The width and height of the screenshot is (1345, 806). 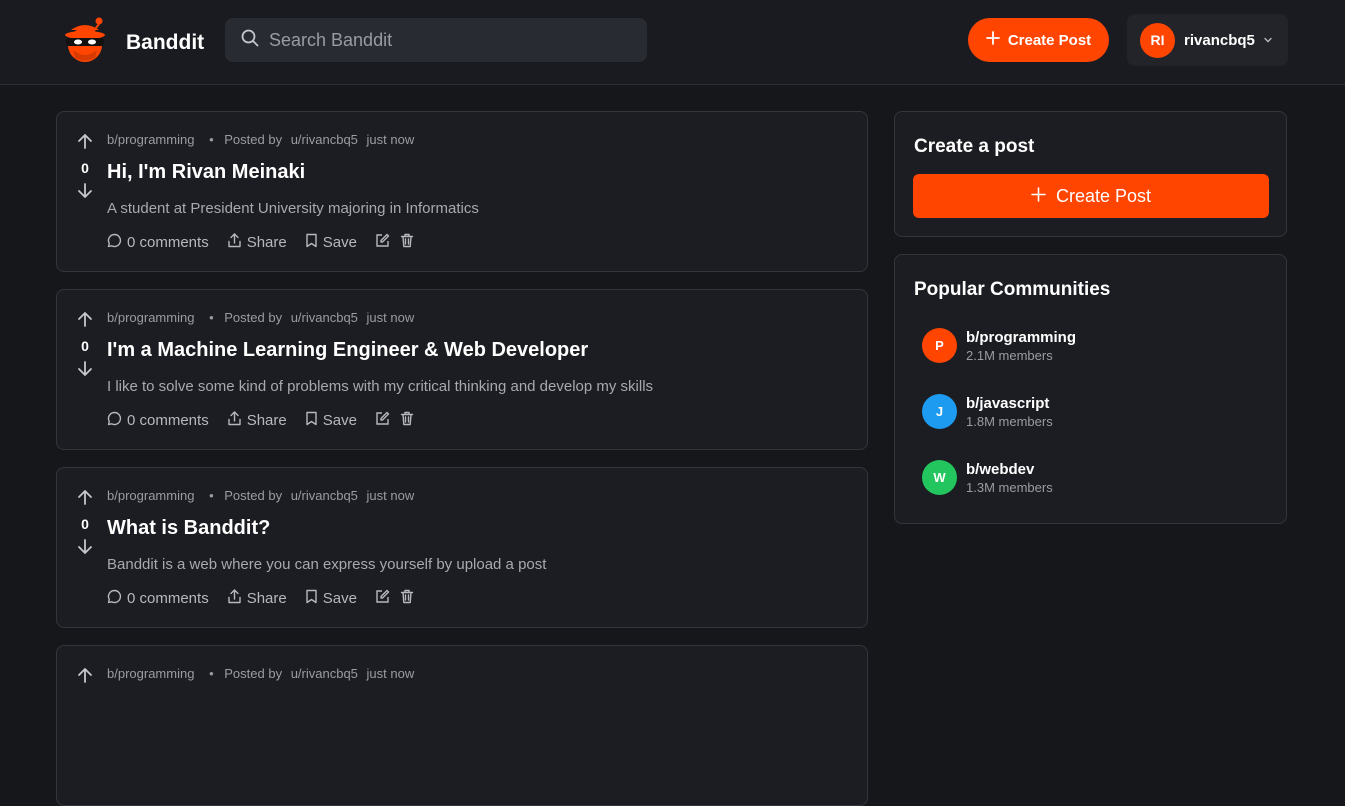 I want to click on create-post-button: Create Post, so click(x=1038, y=40).